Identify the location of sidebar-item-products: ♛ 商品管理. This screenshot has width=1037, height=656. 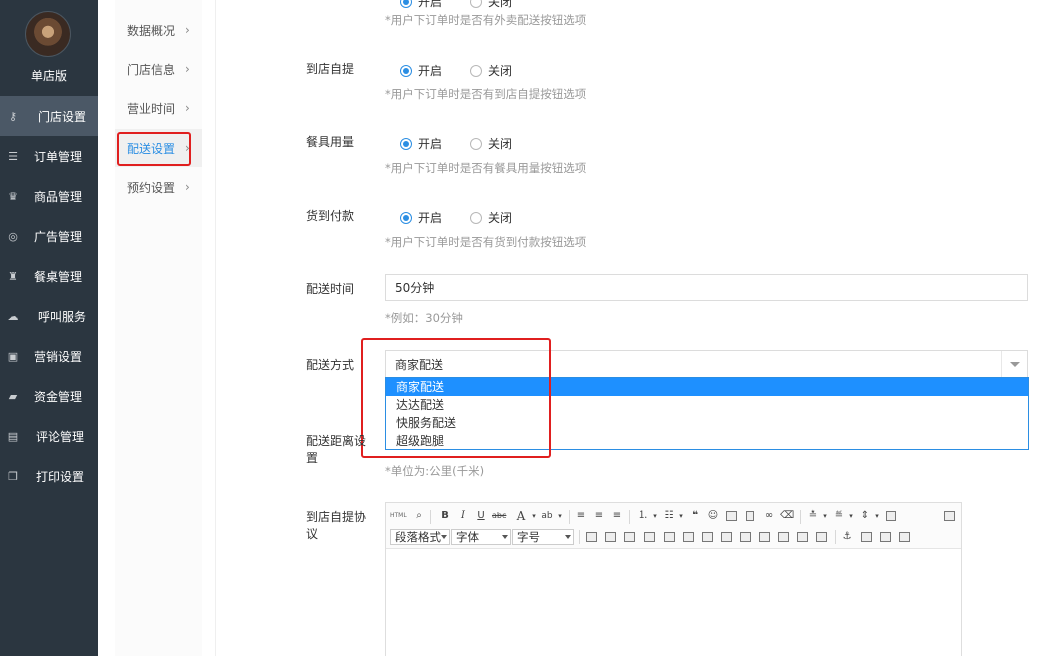
(49, 196).